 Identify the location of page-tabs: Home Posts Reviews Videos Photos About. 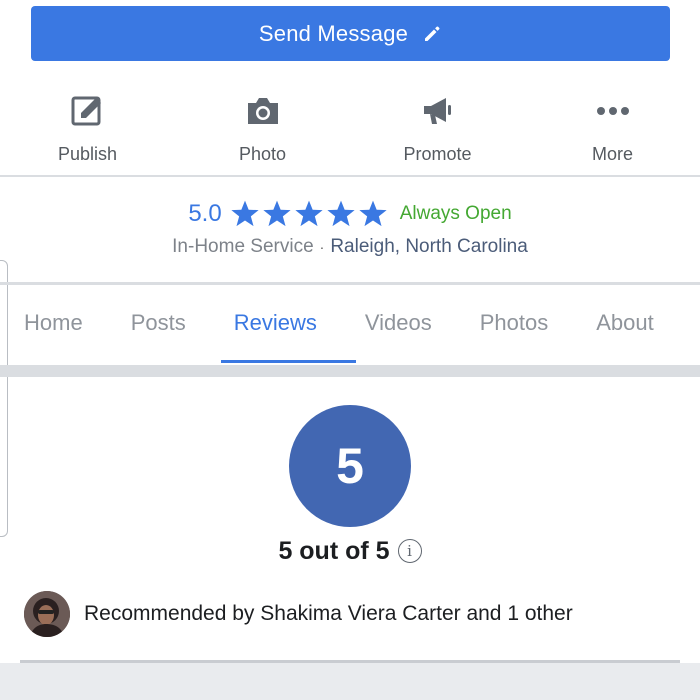
(339, 323).